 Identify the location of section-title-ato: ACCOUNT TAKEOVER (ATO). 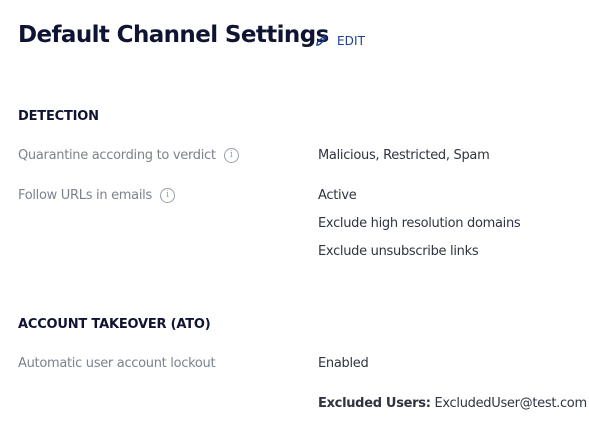
(114, 324).